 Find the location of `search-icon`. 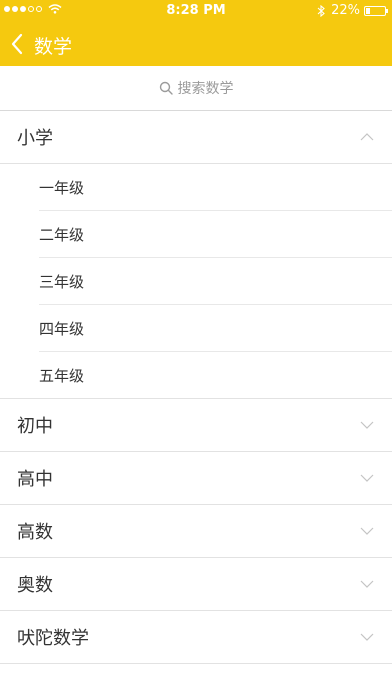

search-icon is located at coordinates (166, 88).